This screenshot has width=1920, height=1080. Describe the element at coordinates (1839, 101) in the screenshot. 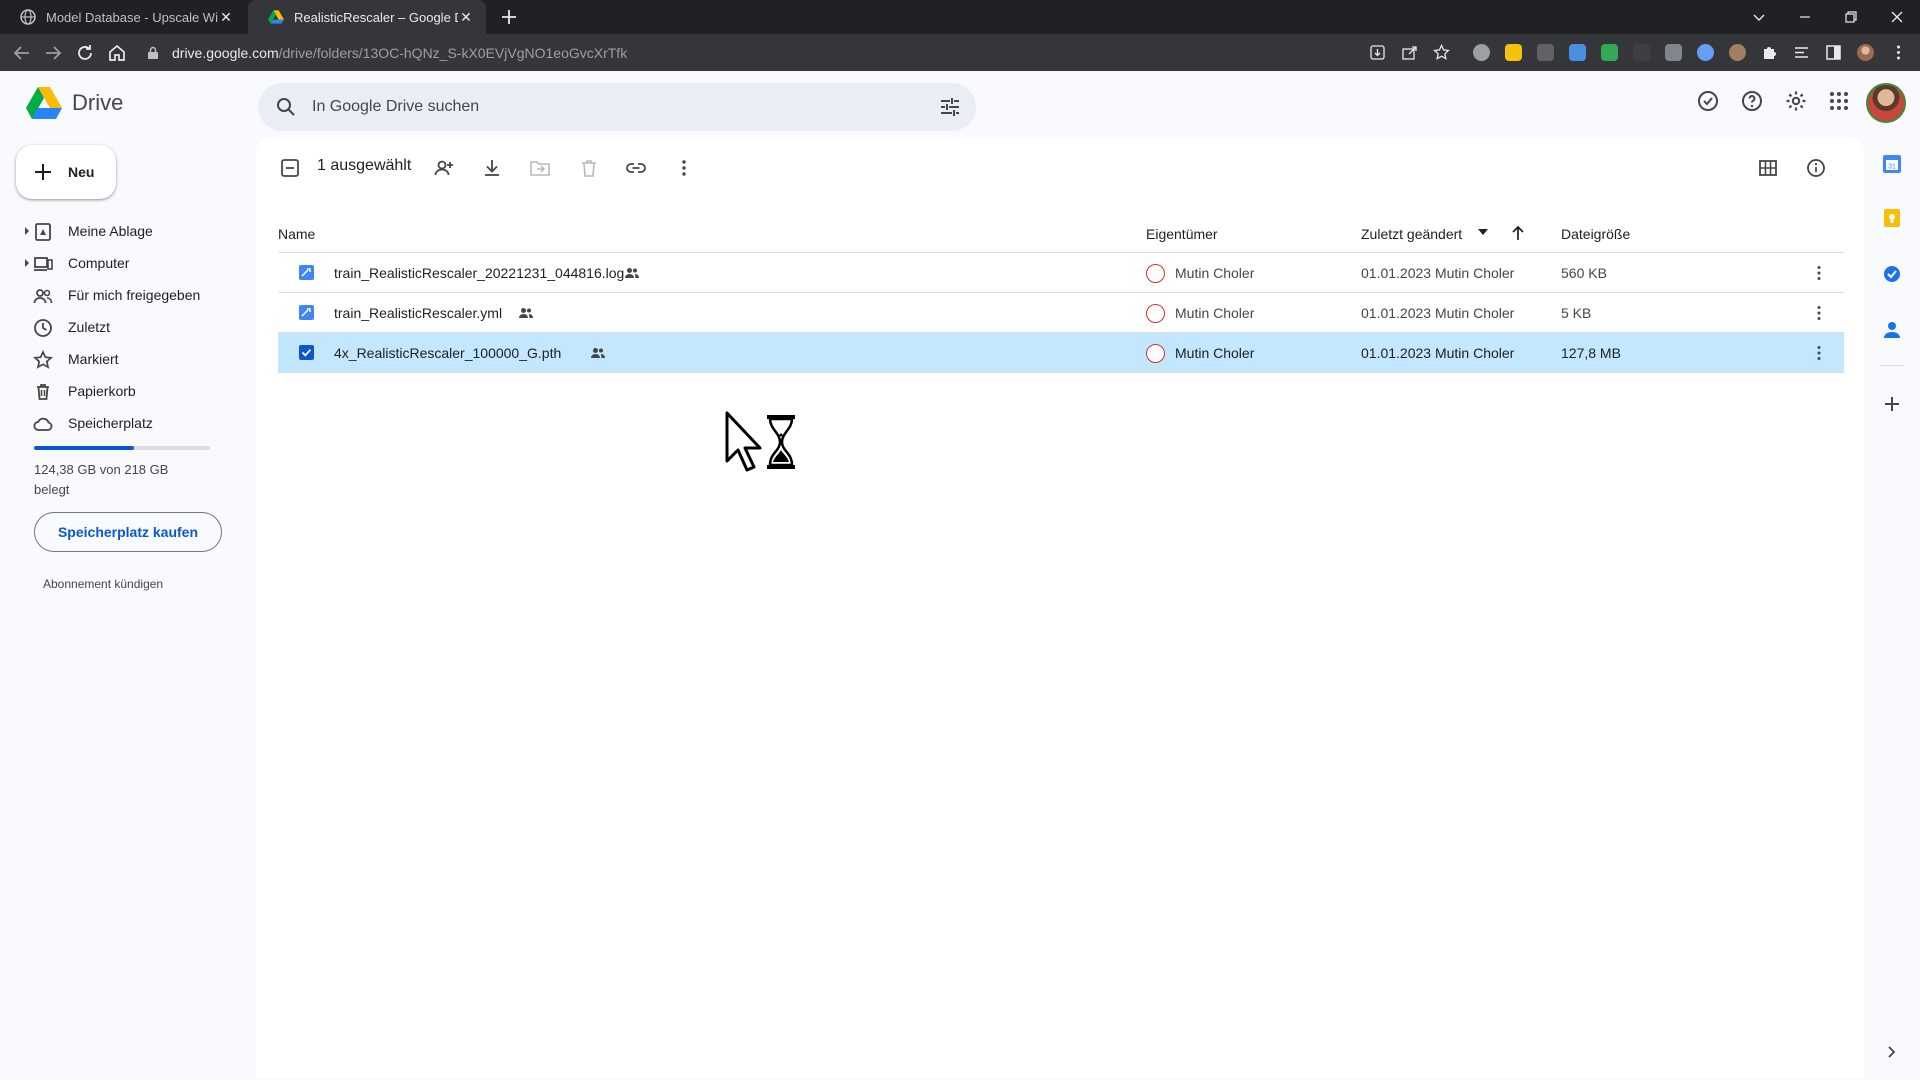

I see `google-apps-grid-icon` at that location.